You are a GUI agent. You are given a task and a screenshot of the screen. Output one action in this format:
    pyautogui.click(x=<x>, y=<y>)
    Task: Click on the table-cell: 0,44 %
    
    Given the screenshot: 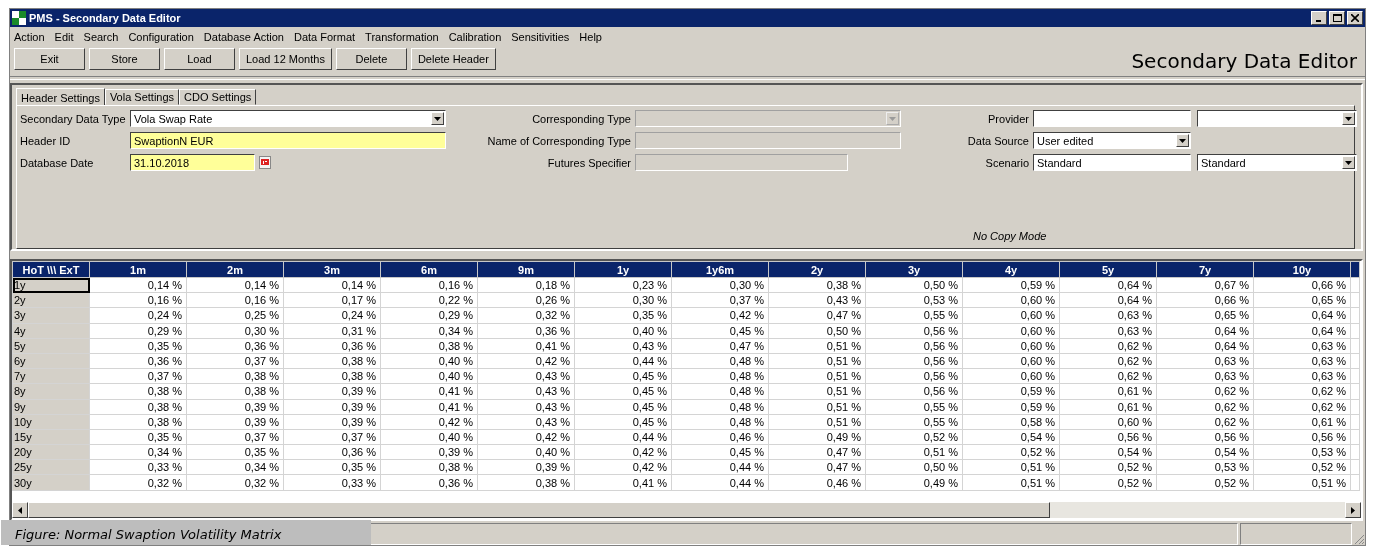 What is the action you would take?
    pyautogui.click(x=623, y=361)
    